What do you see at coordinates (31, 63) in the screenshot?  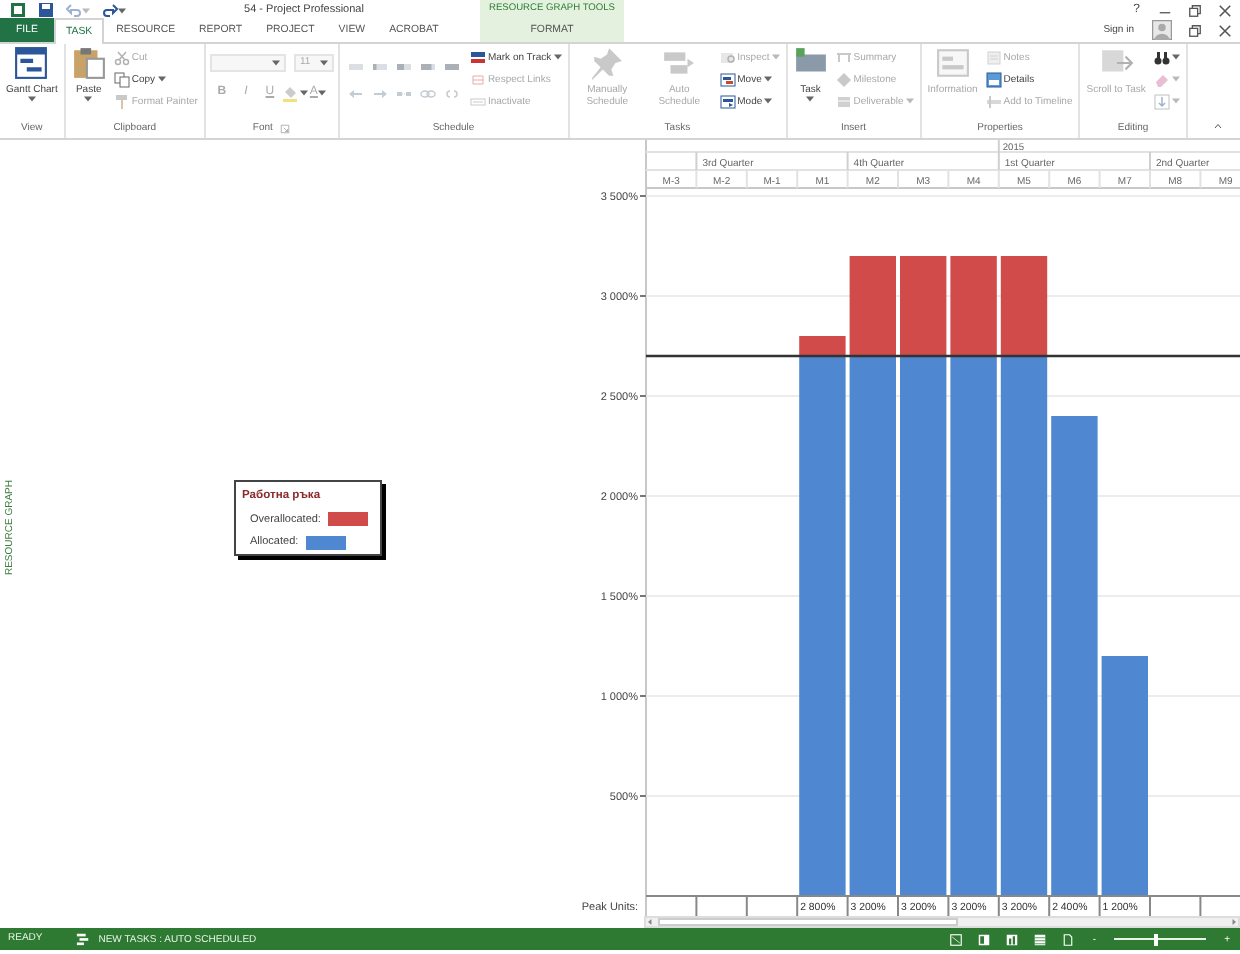 I see `chart-window-icon` at bounding box center [31, 63].